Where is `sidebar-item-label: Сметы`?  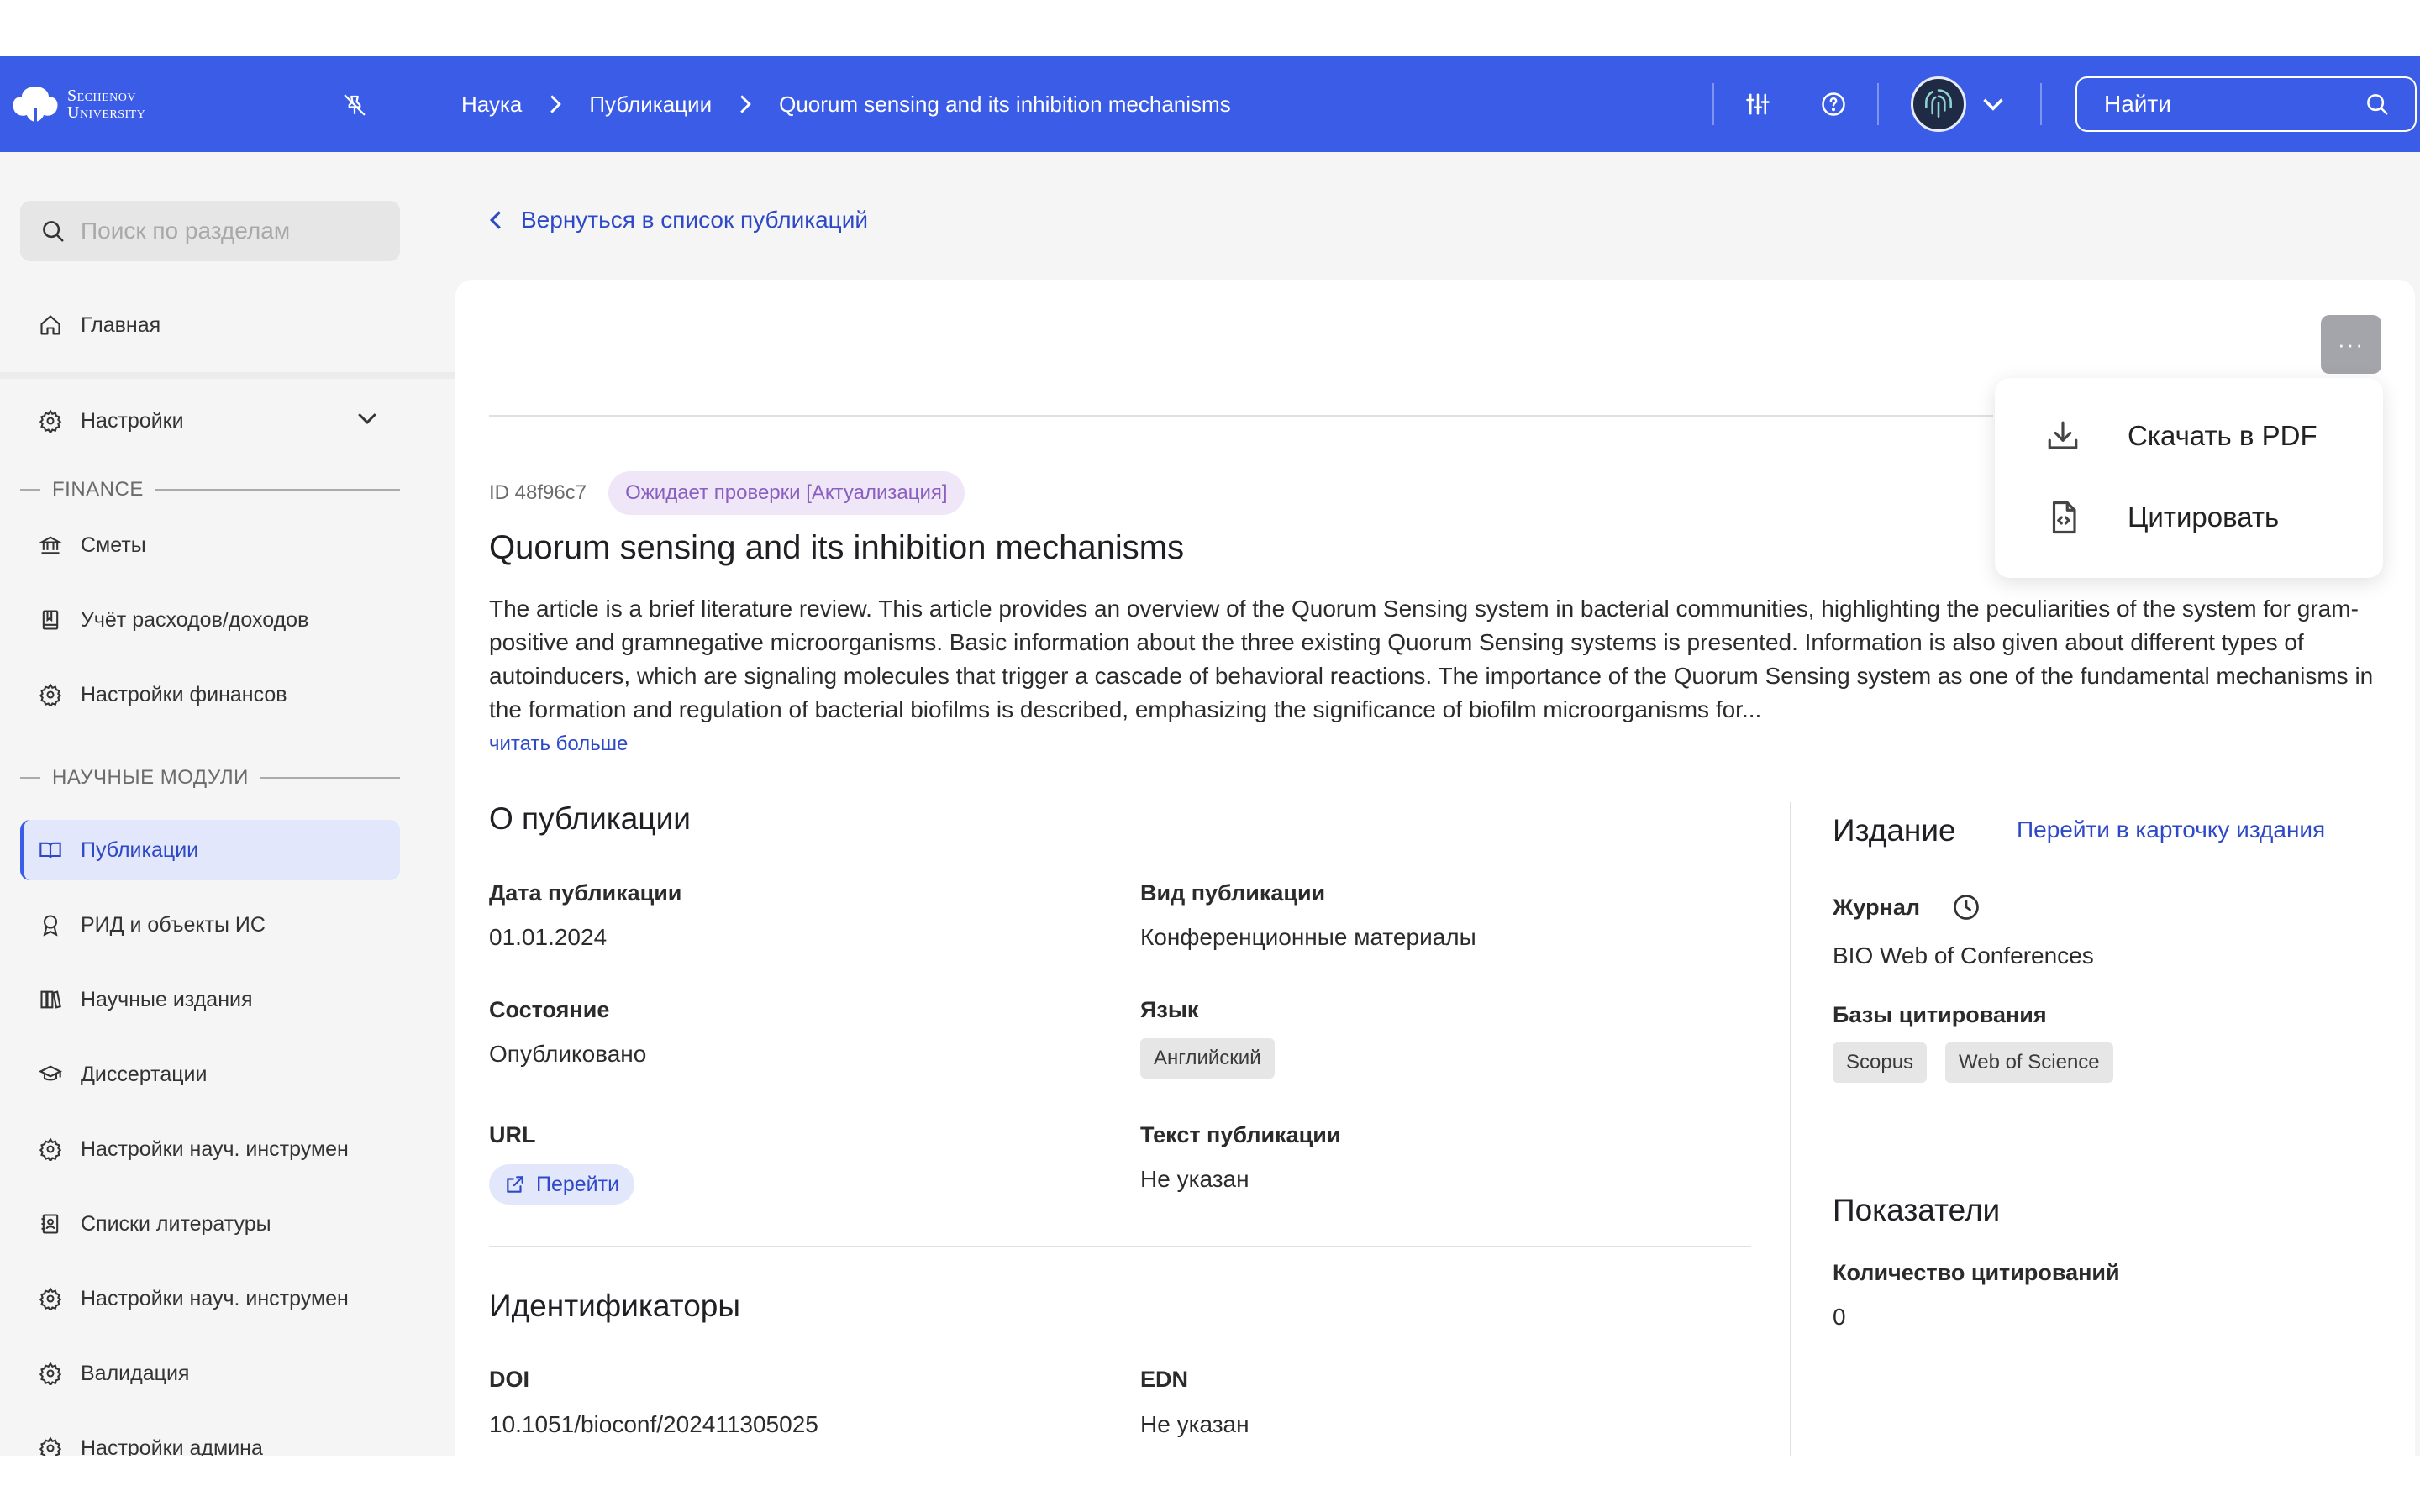
sidebar-item-label: Сметы is located at coordinates (113, 545).